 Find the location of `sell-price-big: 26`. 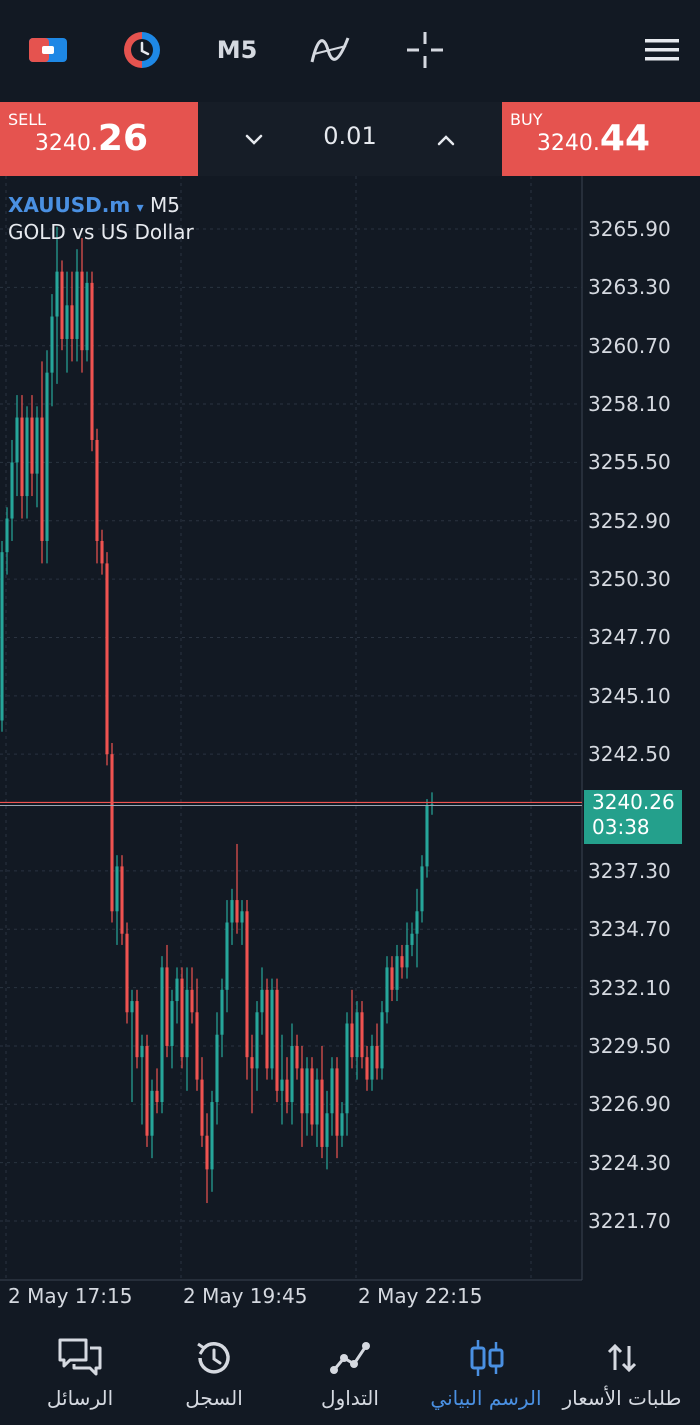

sell-price-big: 26 is located at coordinates (122, 138).